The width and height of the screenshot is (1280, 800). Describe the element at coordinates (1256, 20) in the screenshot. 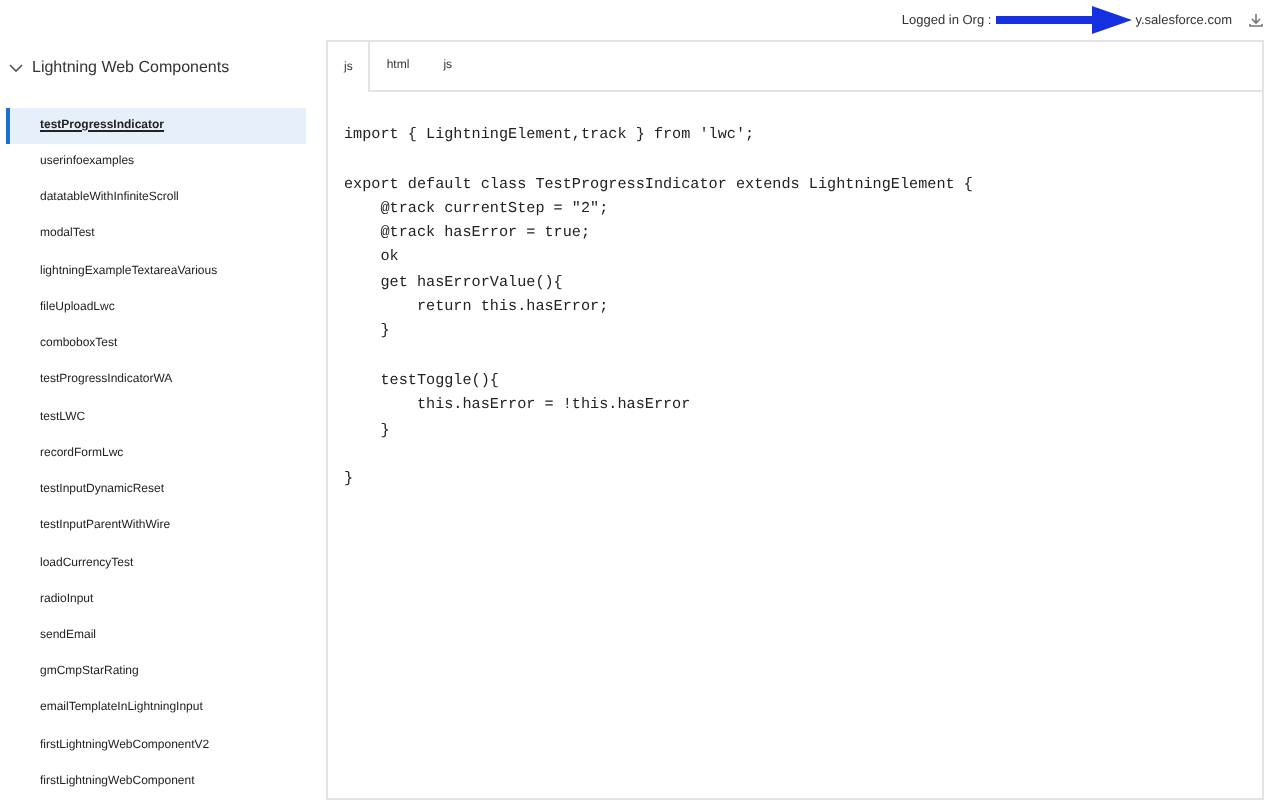

I see `download-icon` at that location.